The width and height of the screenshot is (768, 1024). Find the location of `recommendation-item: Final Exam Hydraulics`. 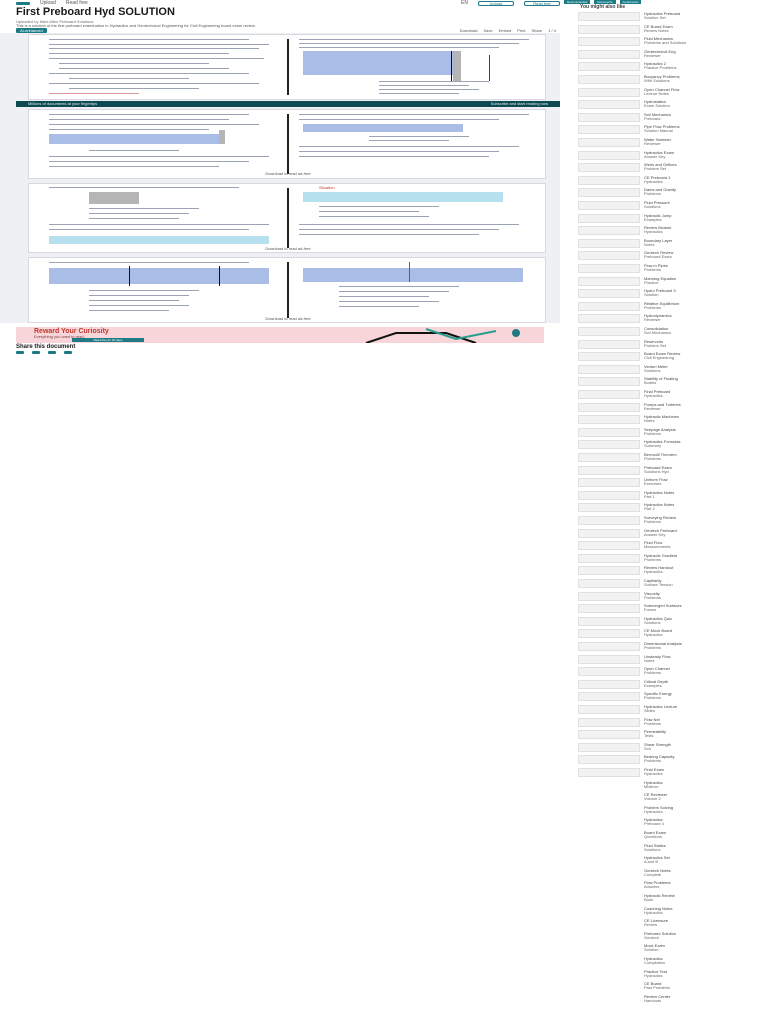

recommendation-item: Final Exam Hydraulics is located at coordinates (668, 772).